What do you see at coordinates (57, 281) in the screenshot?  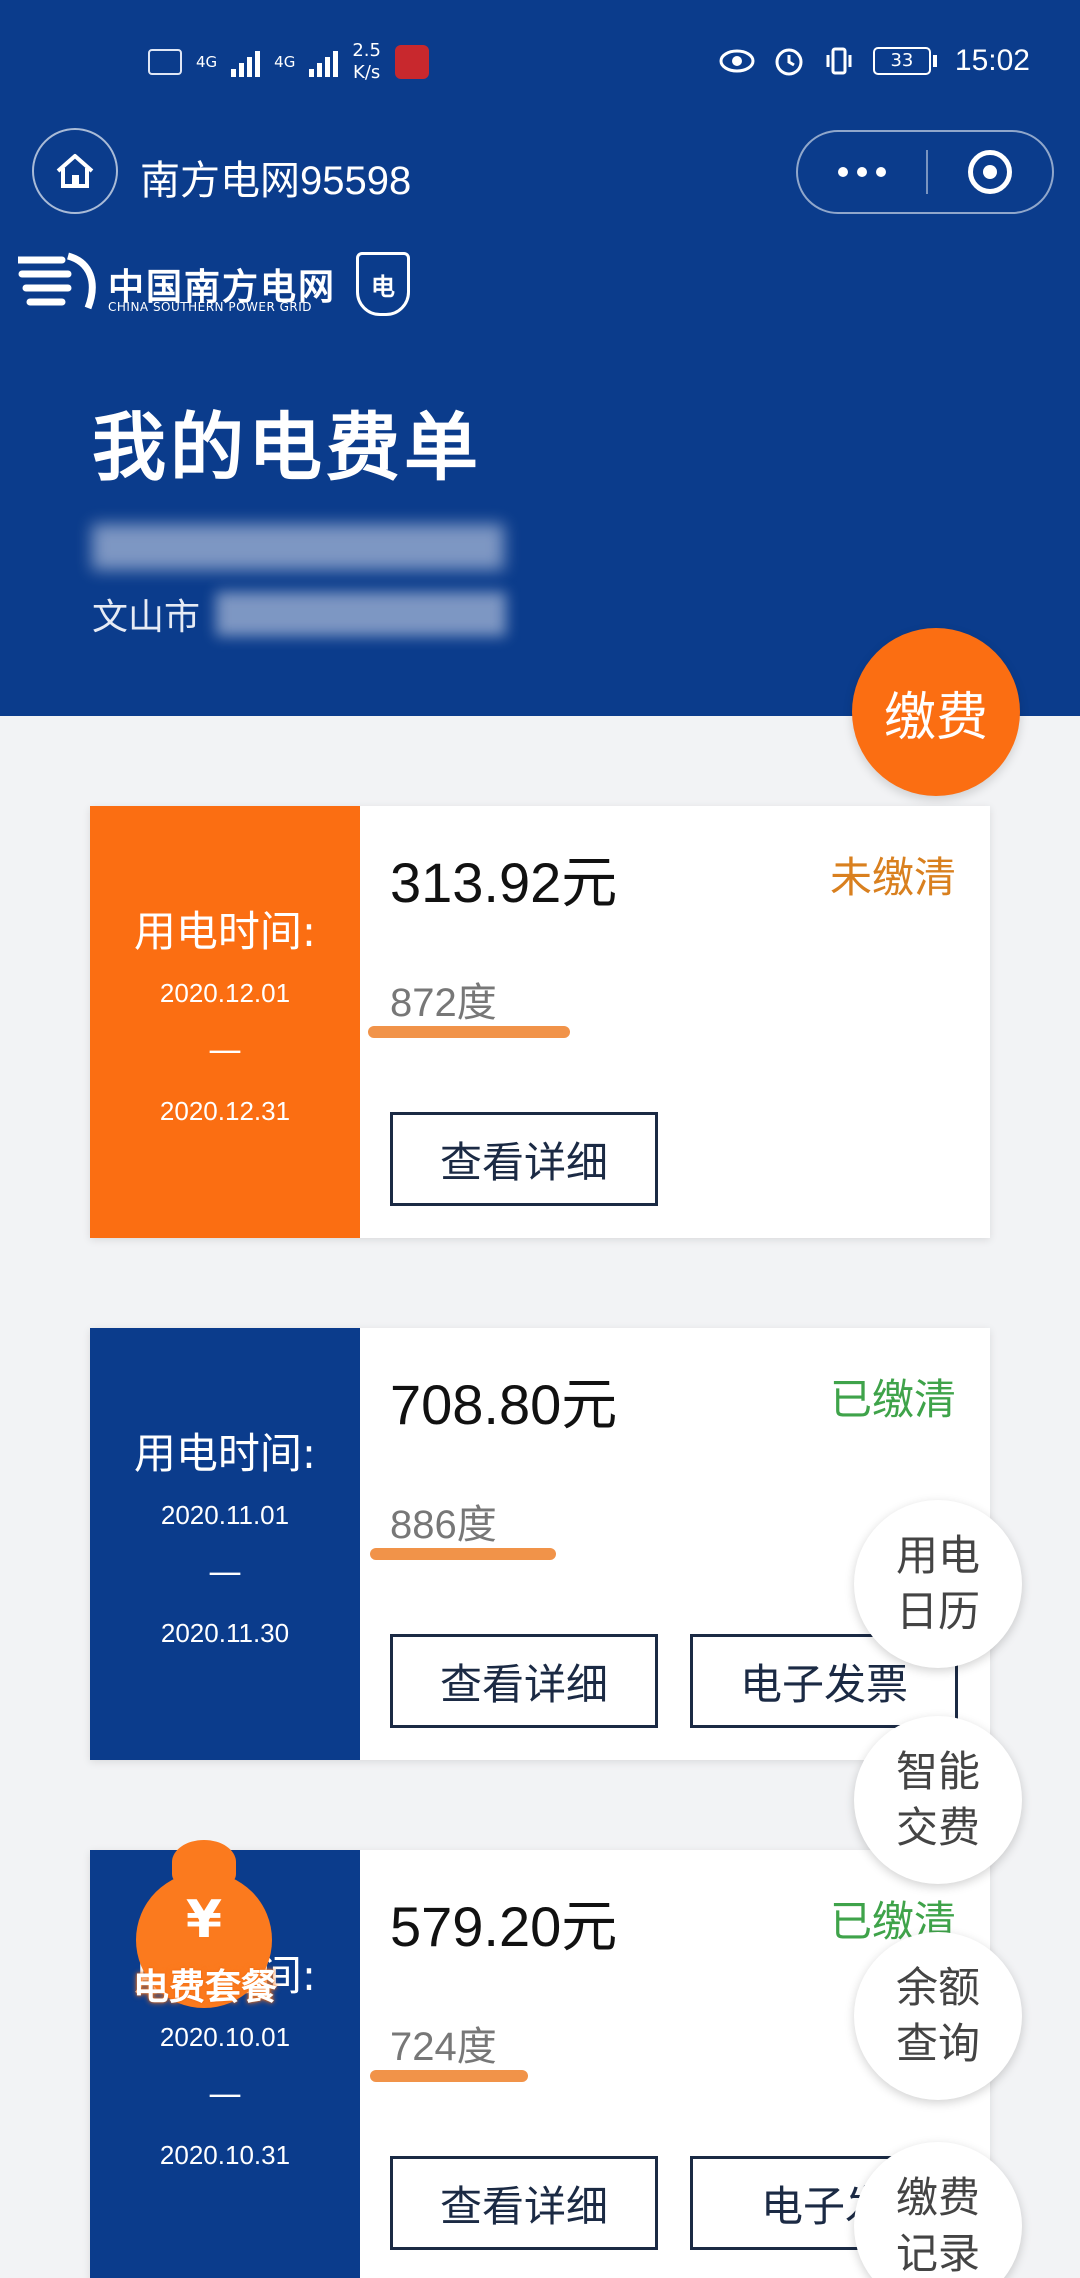 I see `csg-logo-icon` at bounding box center [57, 281].